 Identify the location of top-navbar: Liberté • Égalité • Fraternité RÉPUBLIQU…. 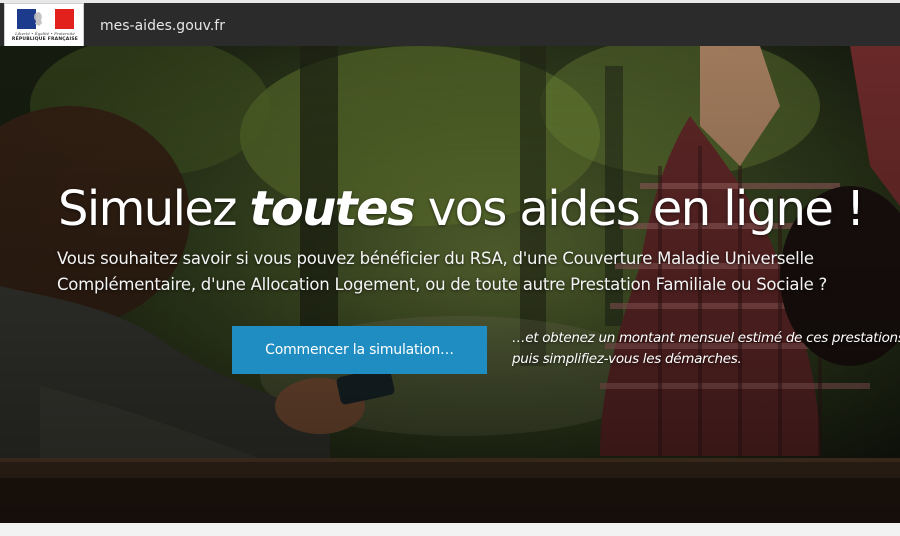
(450, 24).